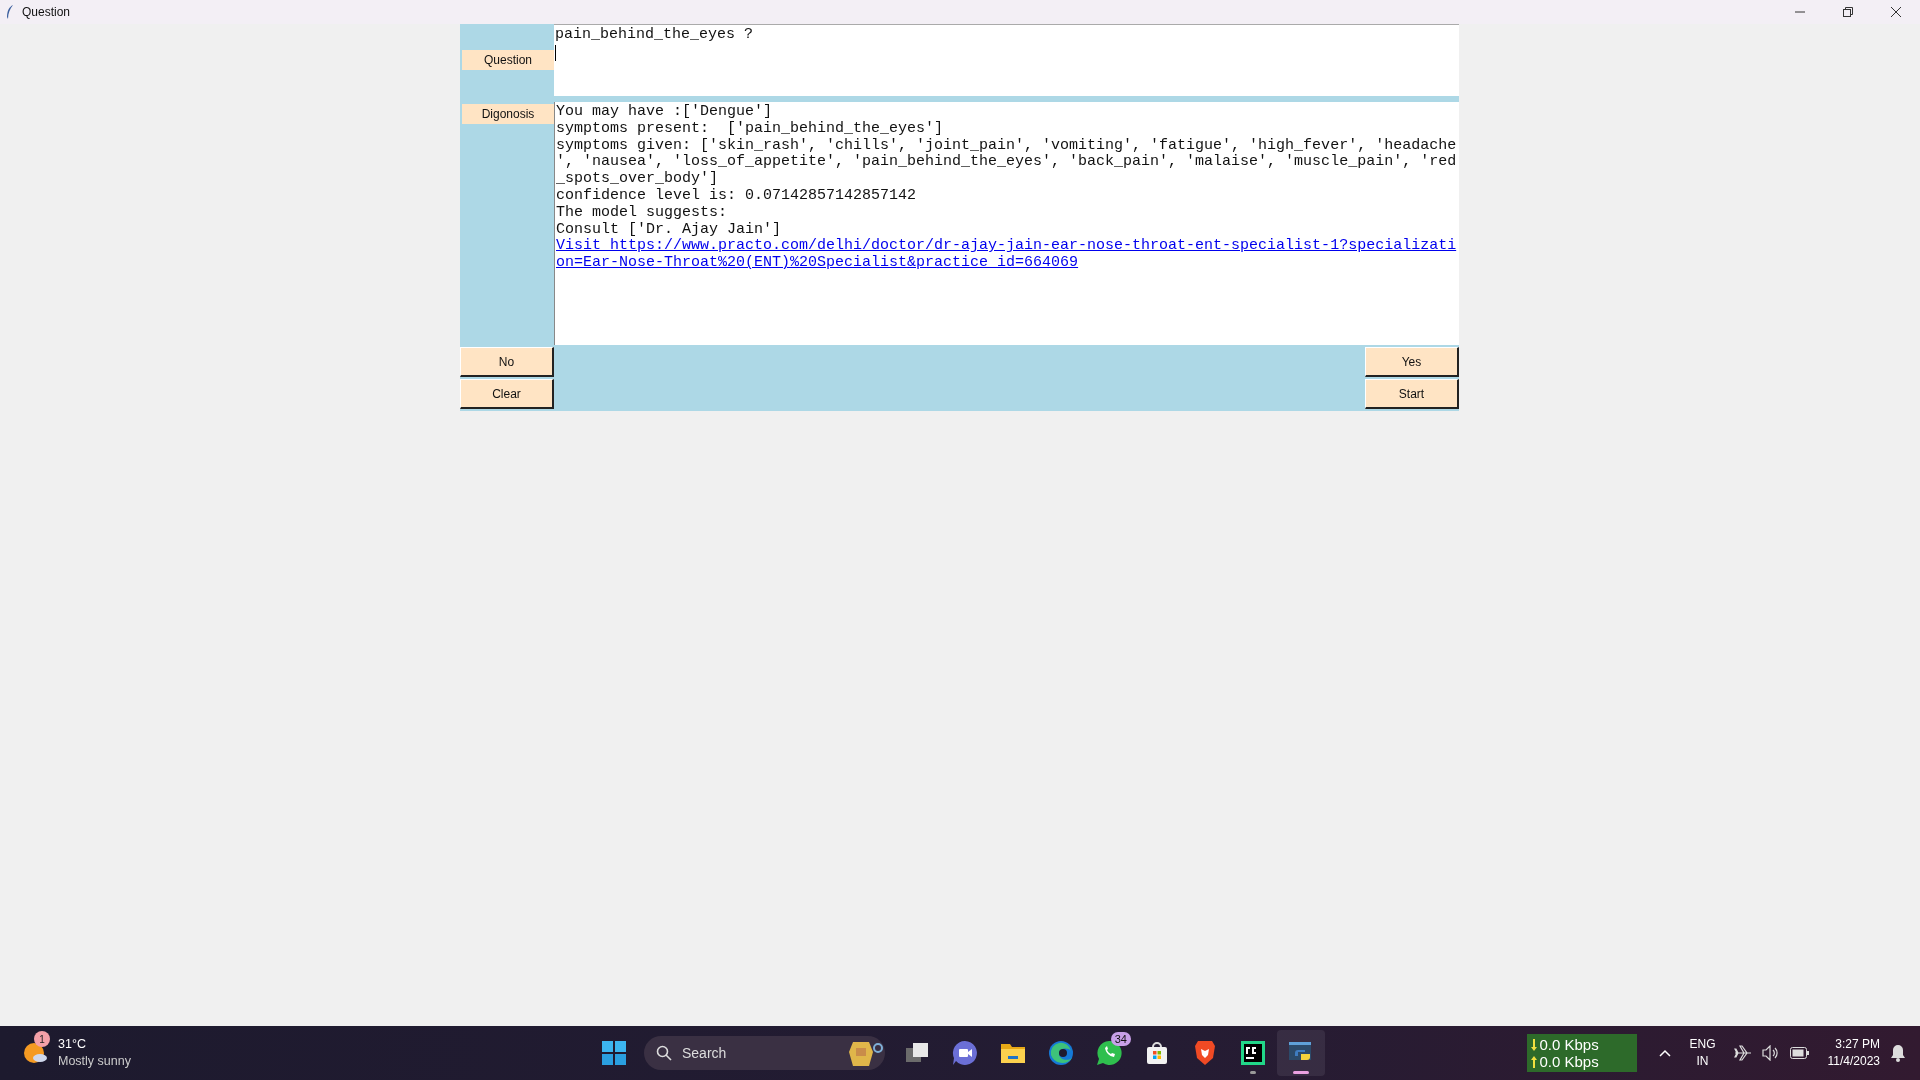 The image size is (1920, 1080). Describe the element at coordinates (1006, 223) in the screenshot. I see `diagnosis-text-area: You may have :['Dengue'] symptoms present: ['pain_behind_the_eyes'] symptoms given: ['skin_rash', 'chills', 'joint_pain', 'vomiting', 'fatigue', 'high_fever', 'headache ', 'nausea', 'loss_of_appetite', 'pain_behind_the_eyes', 'back_pain', 'malaise', 'muscle_pain', 'red _spots_over_body'] confidence level is: 0.07142857142857142 The model suggests: Consult ['Dr. Ajay Jain'] Visit https://www.practo.com/delhi/doctor/dr-ajay-jain-ear-nose-throat-ent-specialist-1?specializati on=Ear-Nose-Throat%20(ENT)%20Specialist&practice_id=664069` at that location.